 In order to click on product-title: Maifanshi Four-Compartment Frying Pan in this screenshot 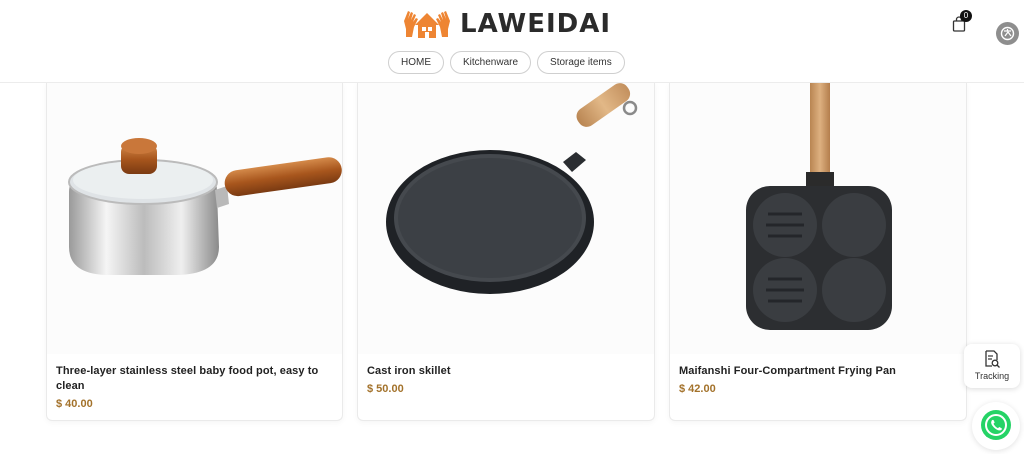, I will do `click(819, 371)`.